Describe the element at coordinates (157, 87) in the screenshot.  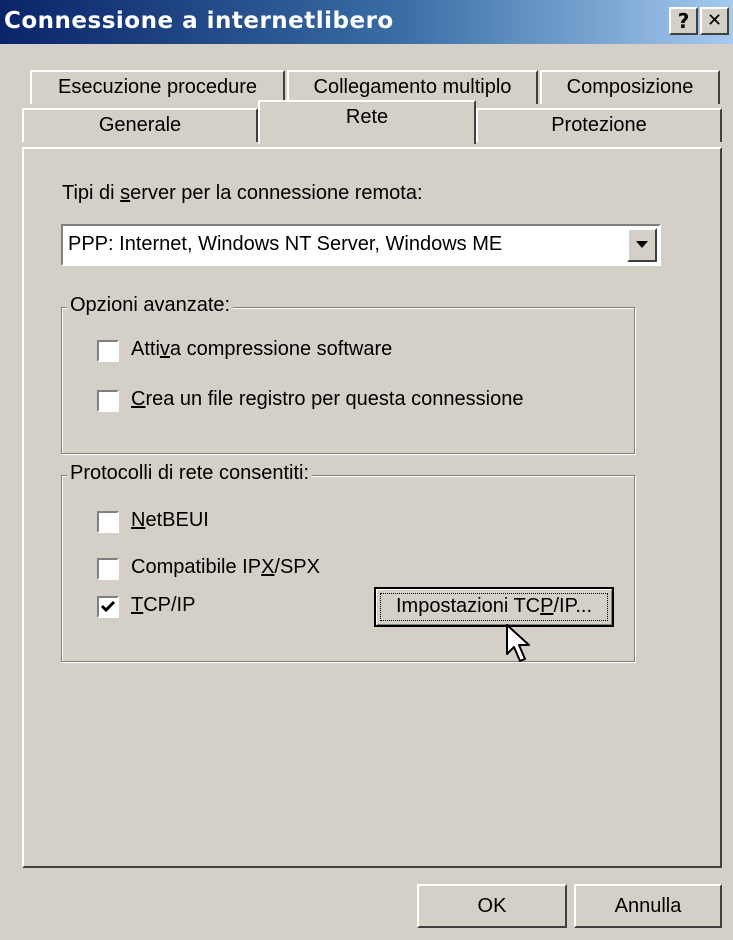
I see `tab-esecuzione-procedure: Esecuzione procedure` at that location.